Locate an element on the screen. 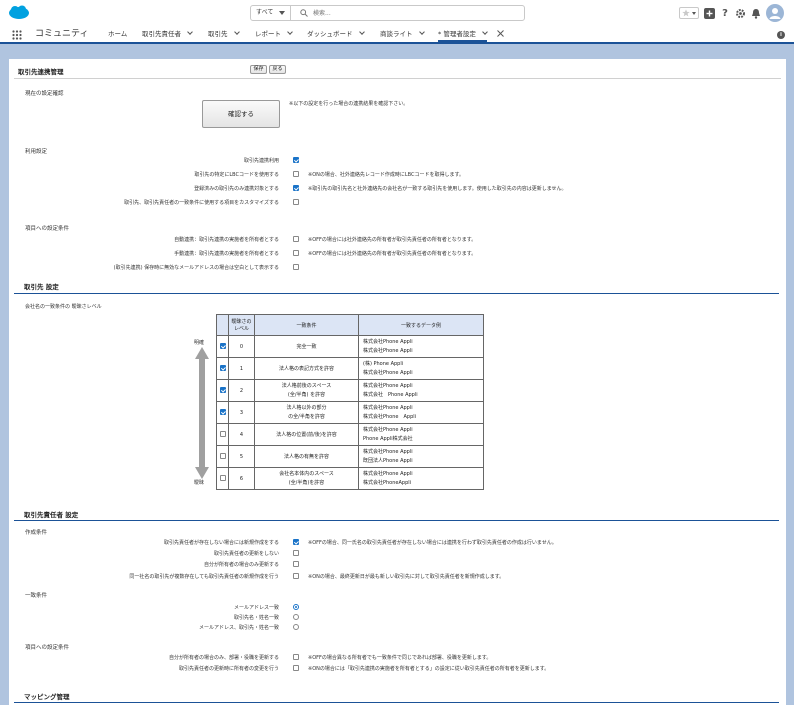 The height and width of the screenshot is (705, 794). match-example: 株式会社Phone Appli 株式会社 Phone Appli is located at coordinates (421, 390).